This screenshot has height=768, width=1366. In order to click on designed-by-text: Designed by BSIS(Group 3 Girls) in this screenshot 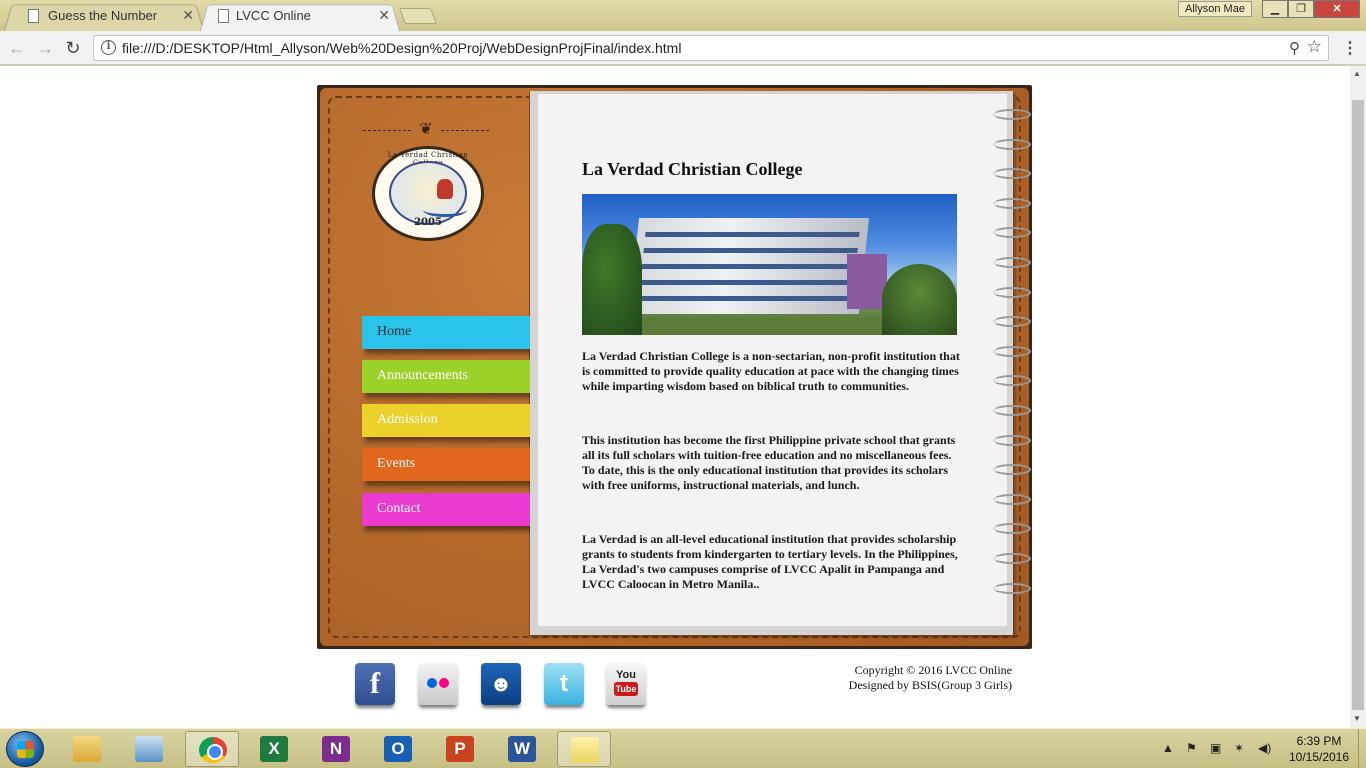, I will do `click(930, 685)`.